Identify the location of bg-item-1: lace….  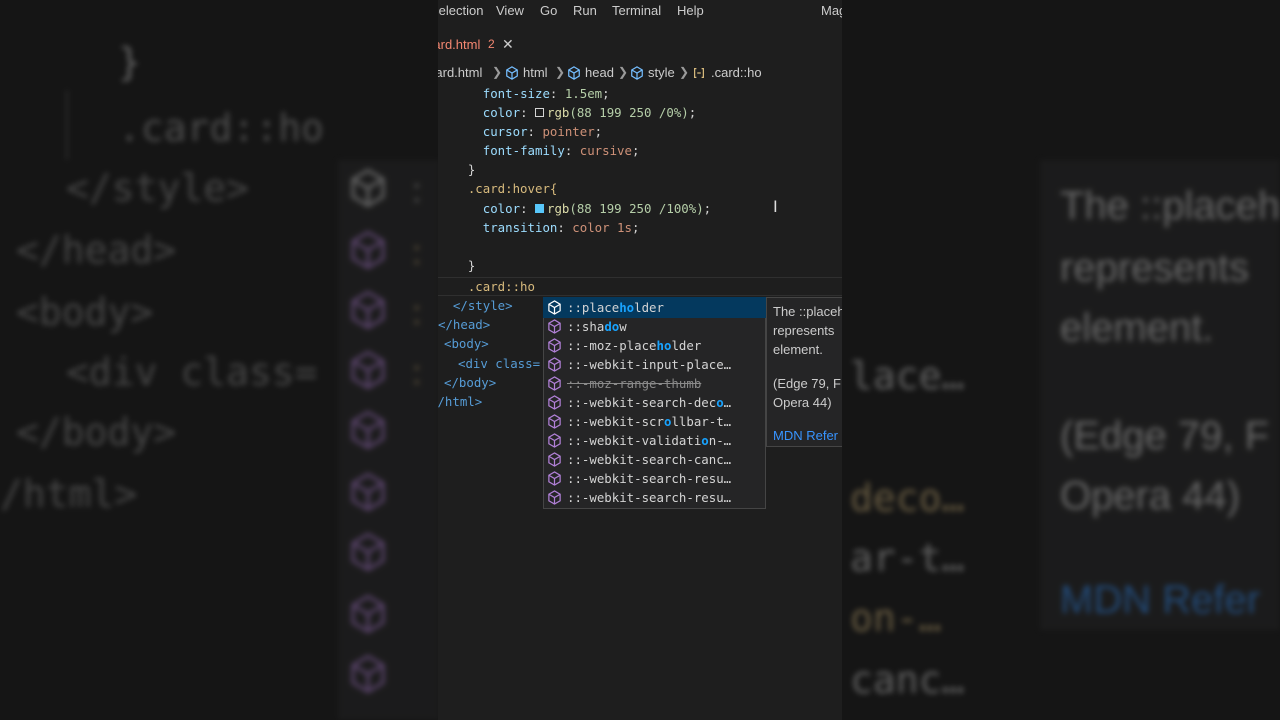
(907, 376).